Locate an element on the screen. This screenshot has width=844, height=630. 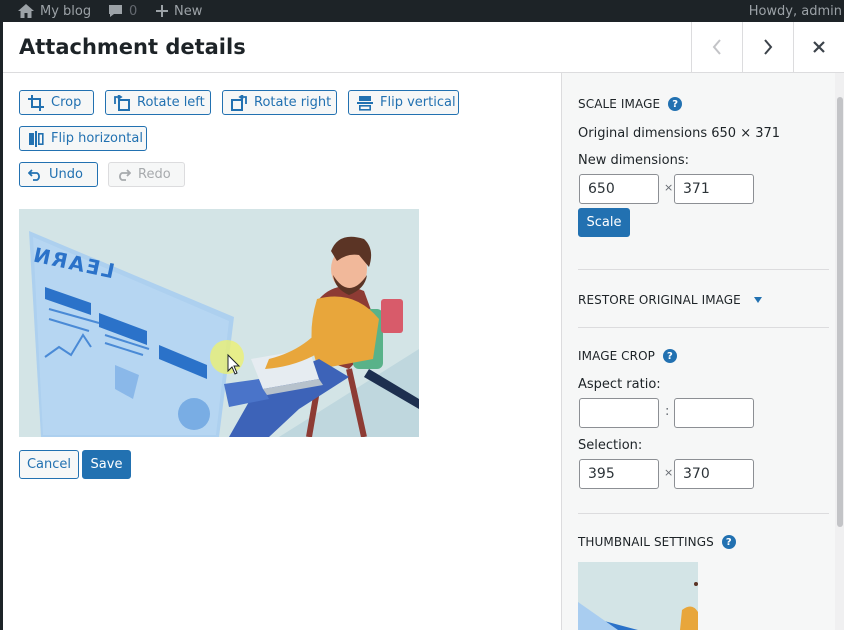
selection-height-input: 370 is located at coordinates (714, 474).